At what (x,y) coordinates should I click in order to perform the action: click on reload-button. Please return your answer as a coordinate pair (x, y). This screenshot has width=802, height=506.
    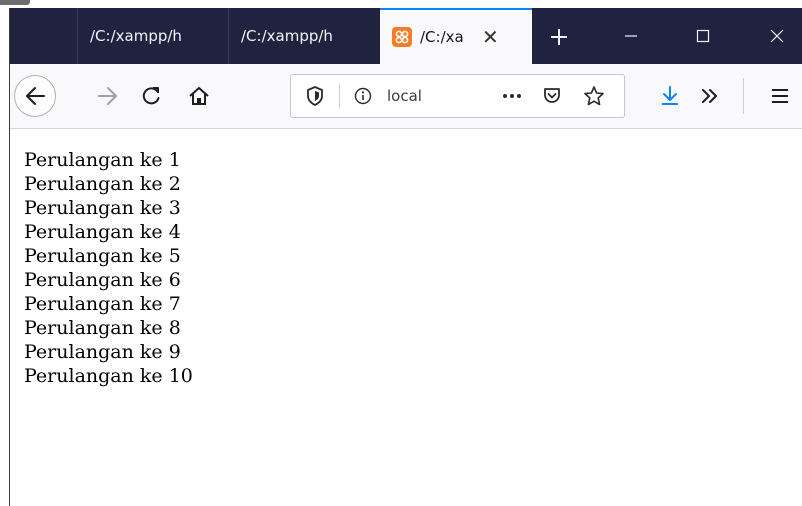
    Looking at the image, I should click on (151, 96).